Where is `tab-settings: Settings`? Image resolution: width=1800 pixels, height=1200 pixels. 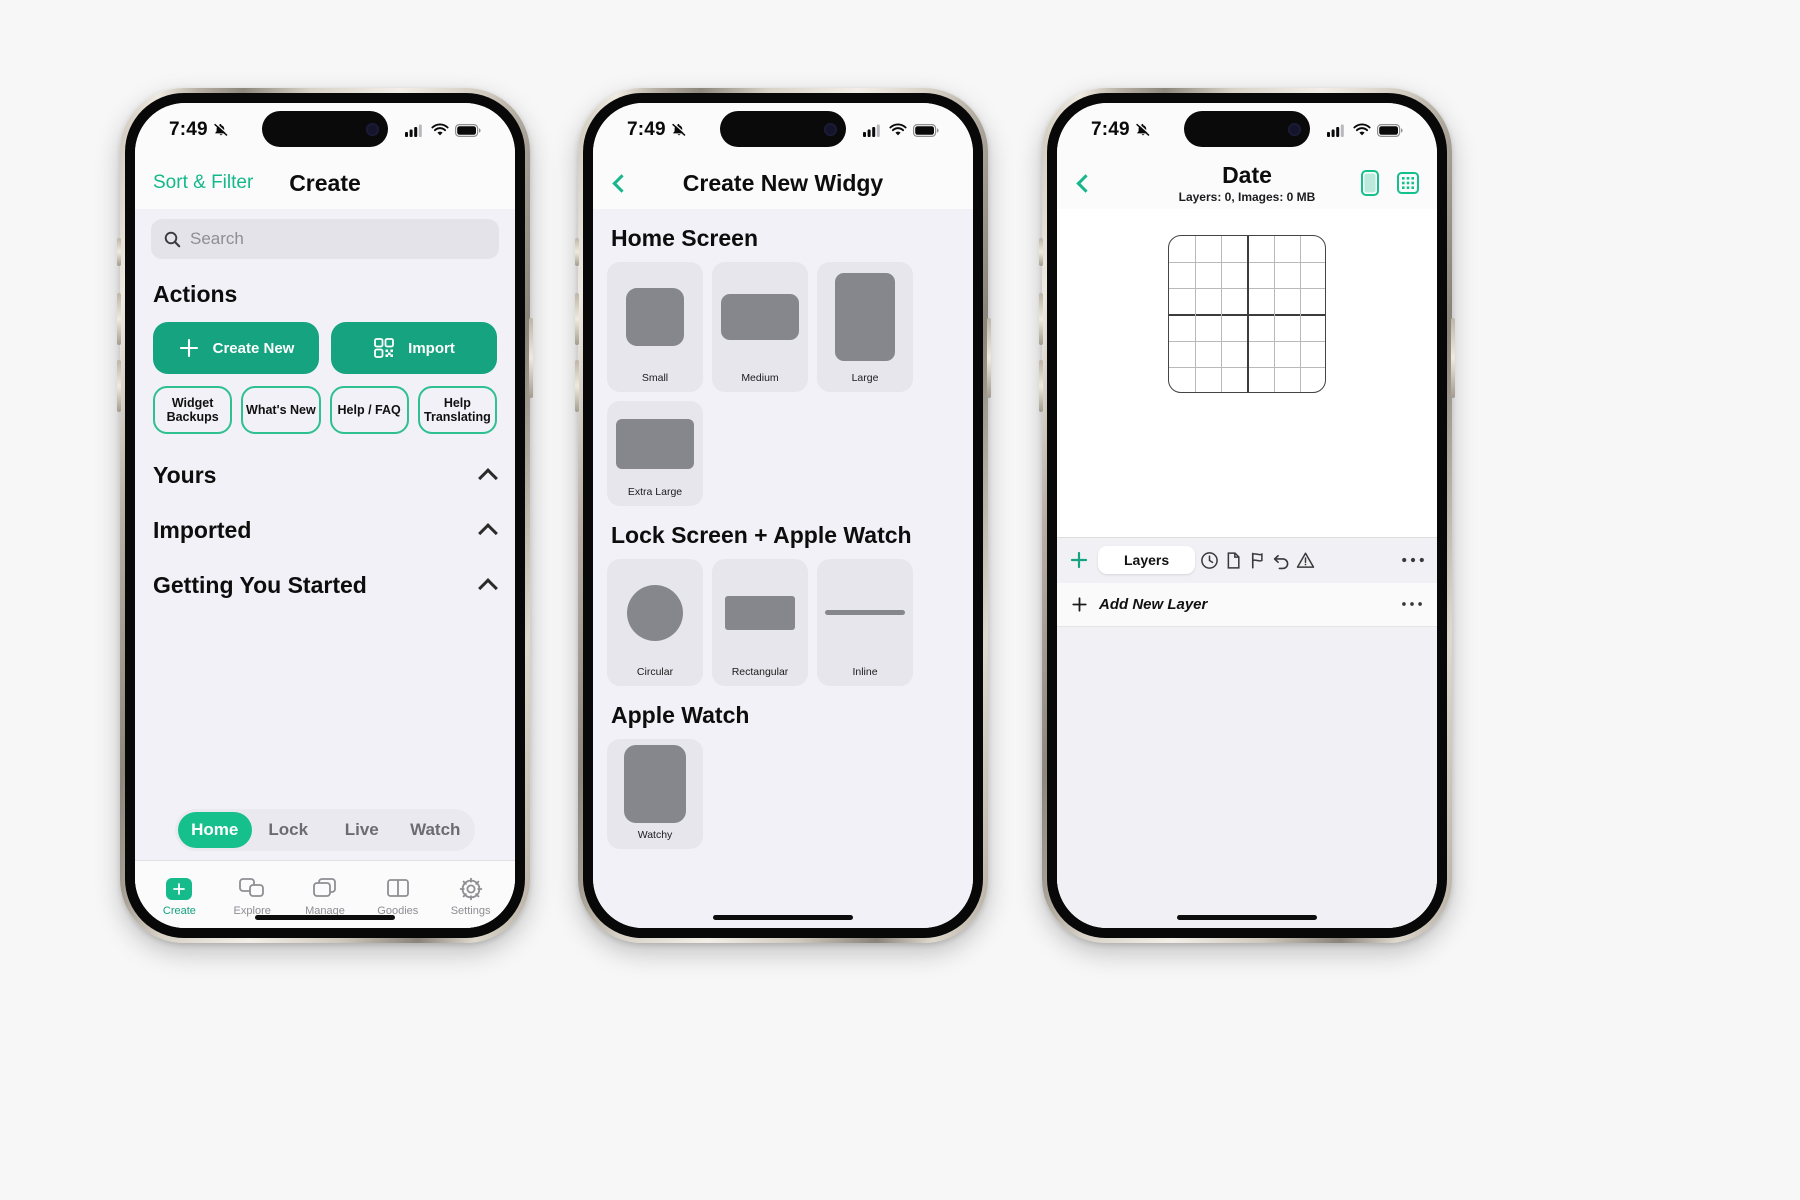
tab-settings: Settings is located at coordinates (470, 897).